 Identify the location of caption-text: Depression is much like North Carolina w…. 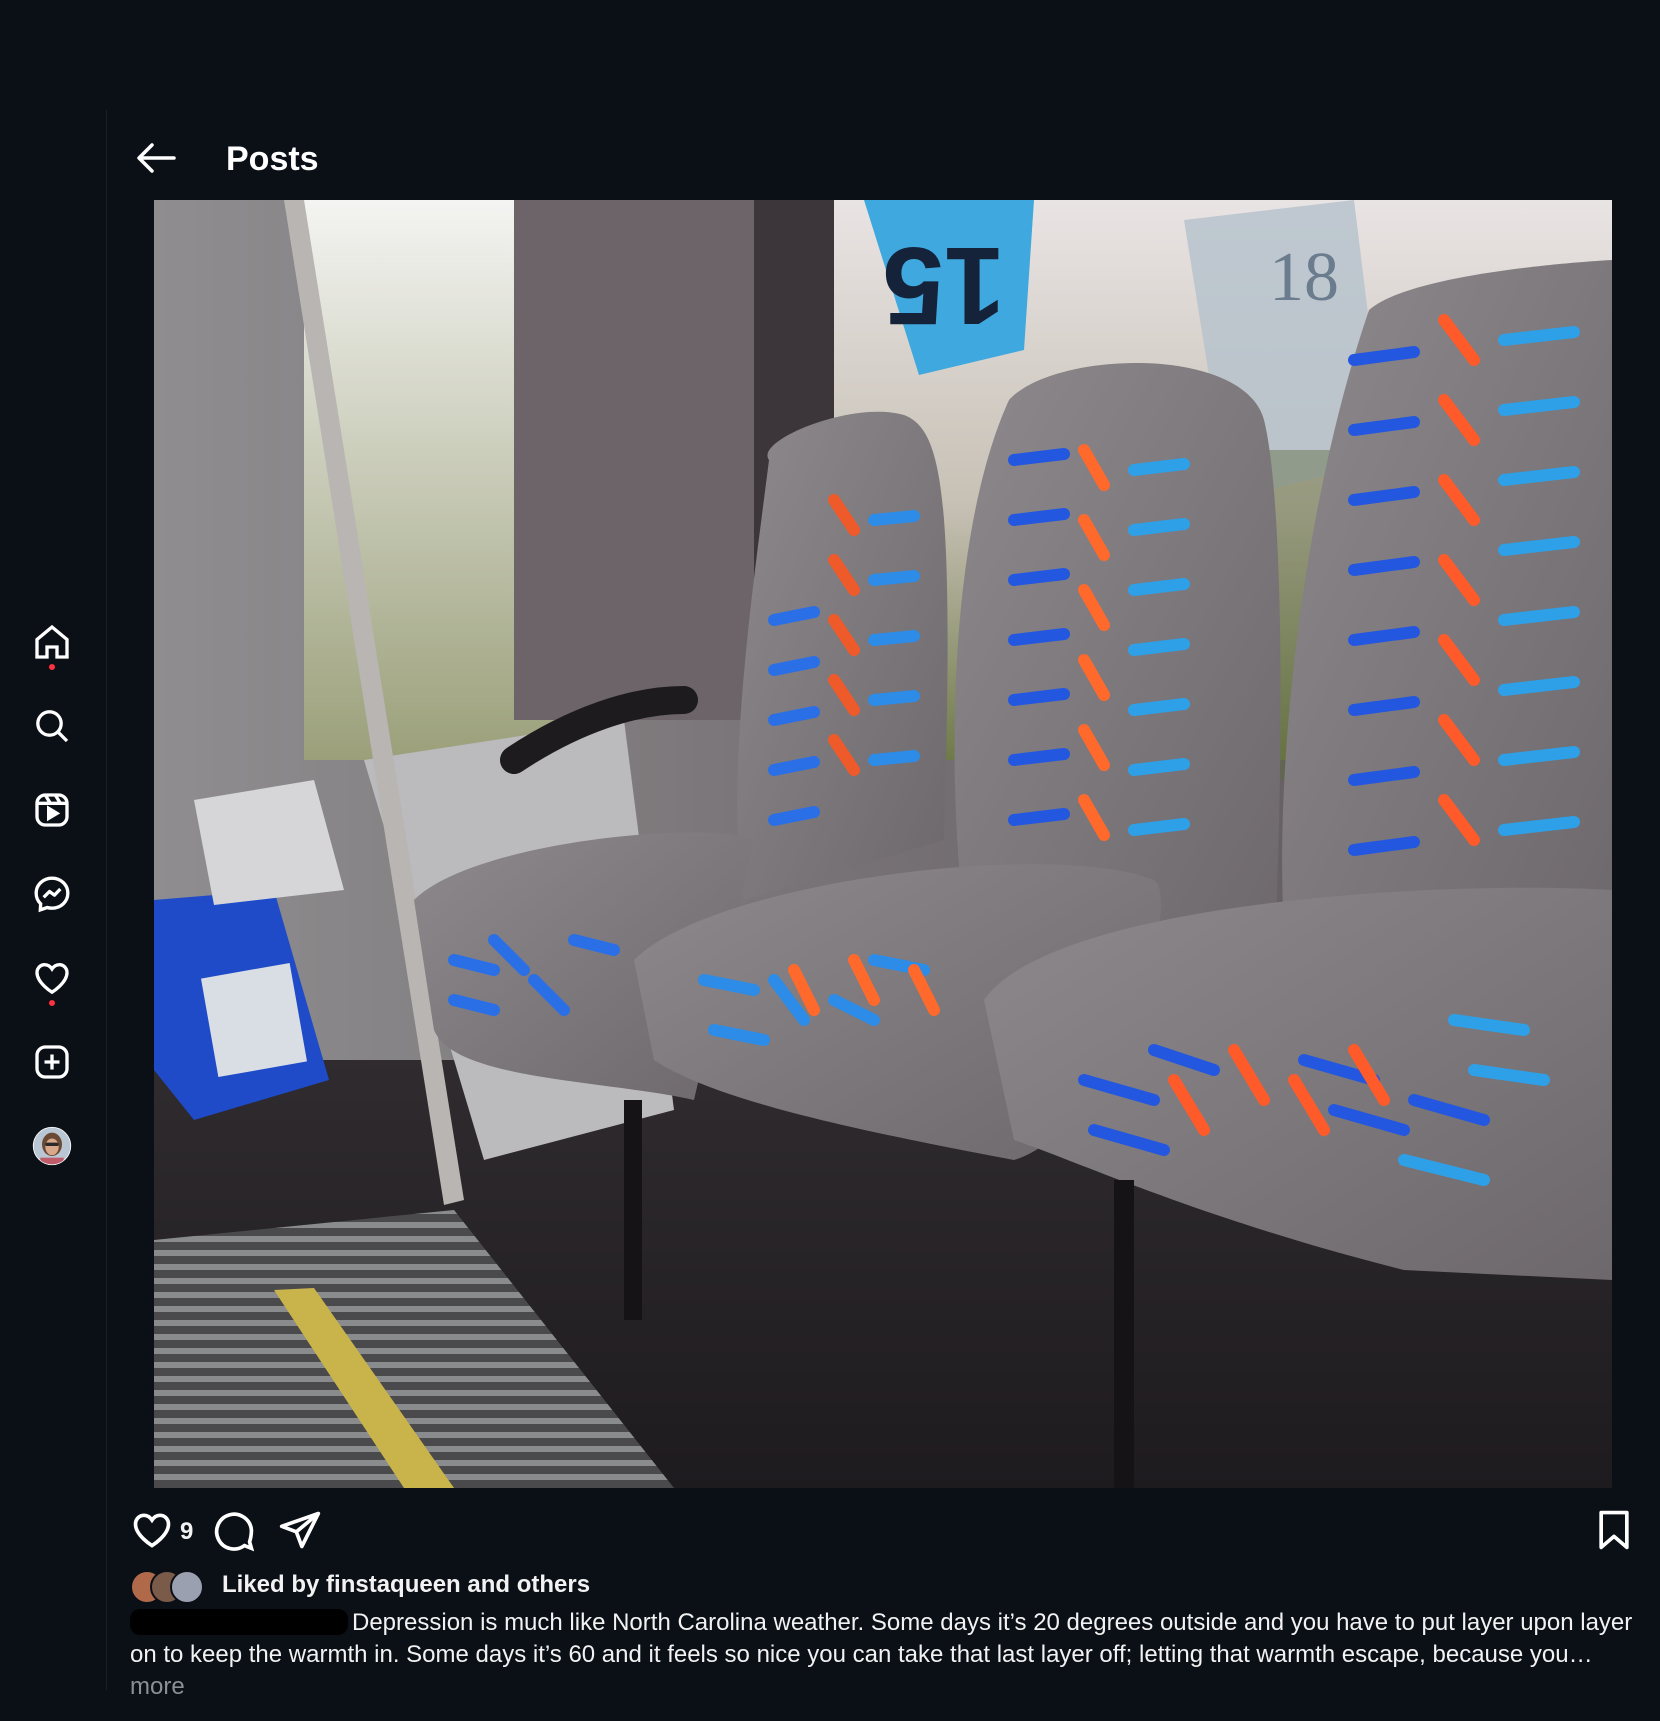
(881, 1638).